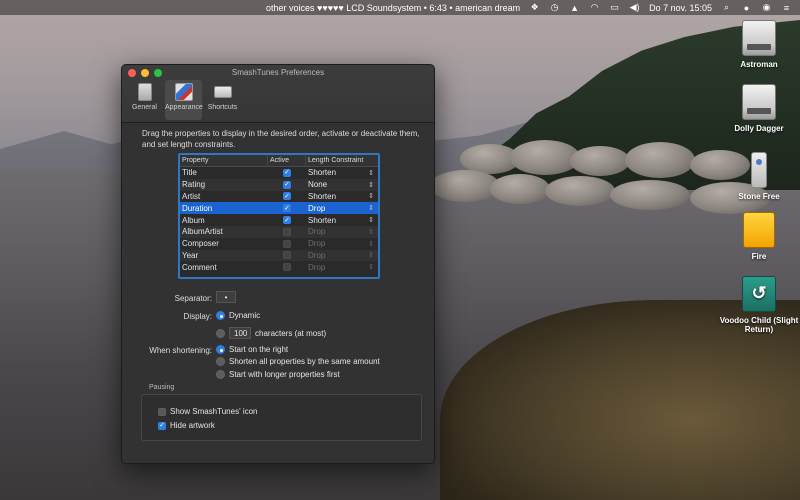 This screenshot has height=500, width=800. What do you see at coordinates (554, 7) in the screenshot?
I see `time-machine-icon: ◷` at bounding box center [554, 7].